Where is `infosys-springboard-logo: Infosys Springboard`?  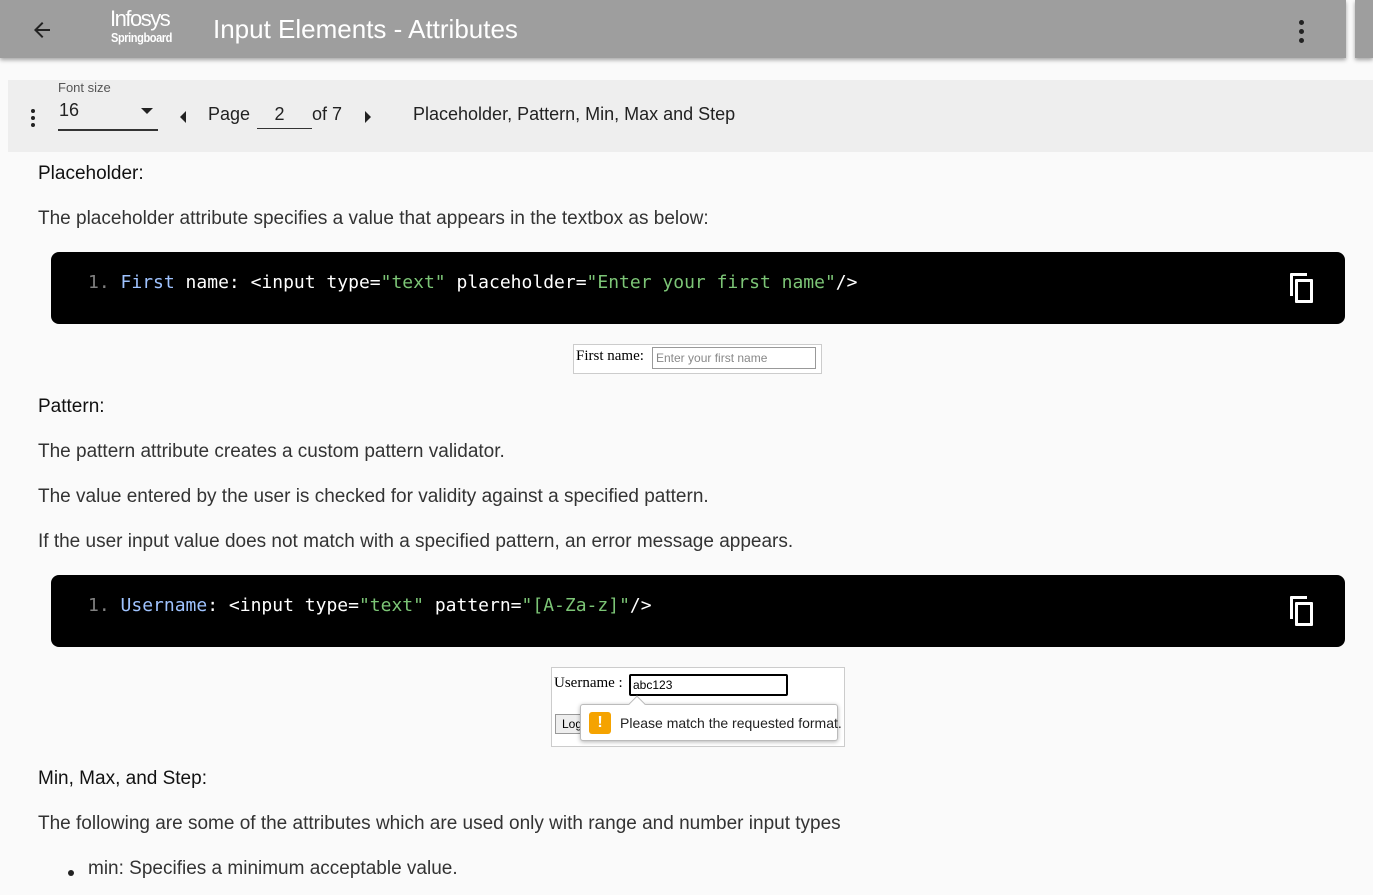
infosys-springboard-logo: Infosys Springboard is located at coordinates (142, 29).